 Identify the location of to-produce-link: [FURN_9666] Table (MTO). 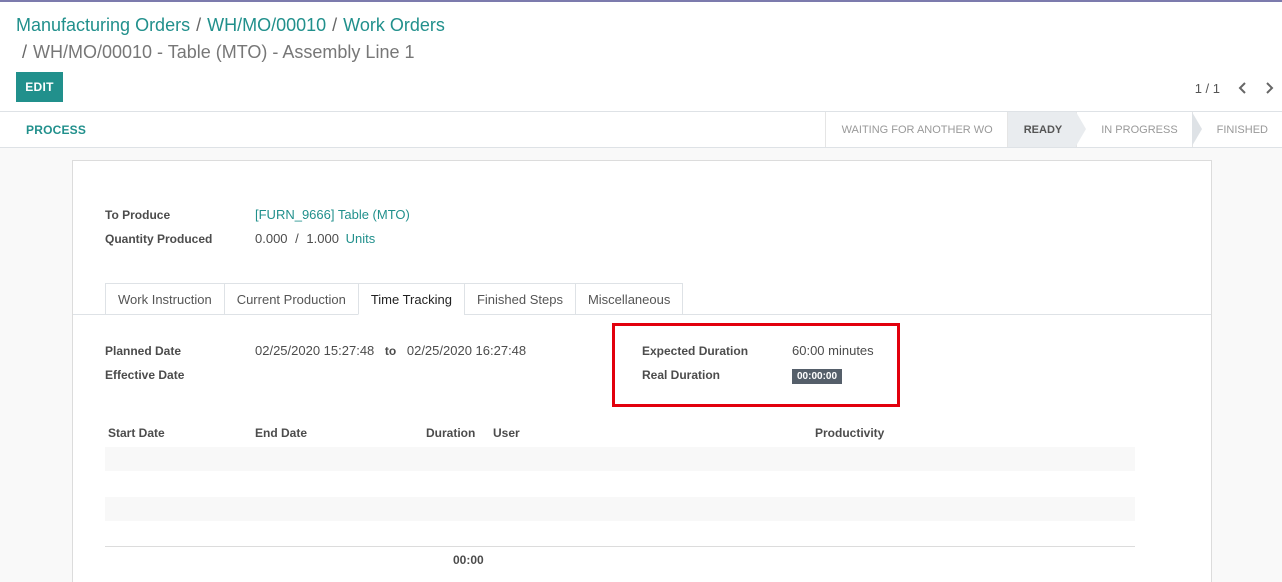
(332, 214).